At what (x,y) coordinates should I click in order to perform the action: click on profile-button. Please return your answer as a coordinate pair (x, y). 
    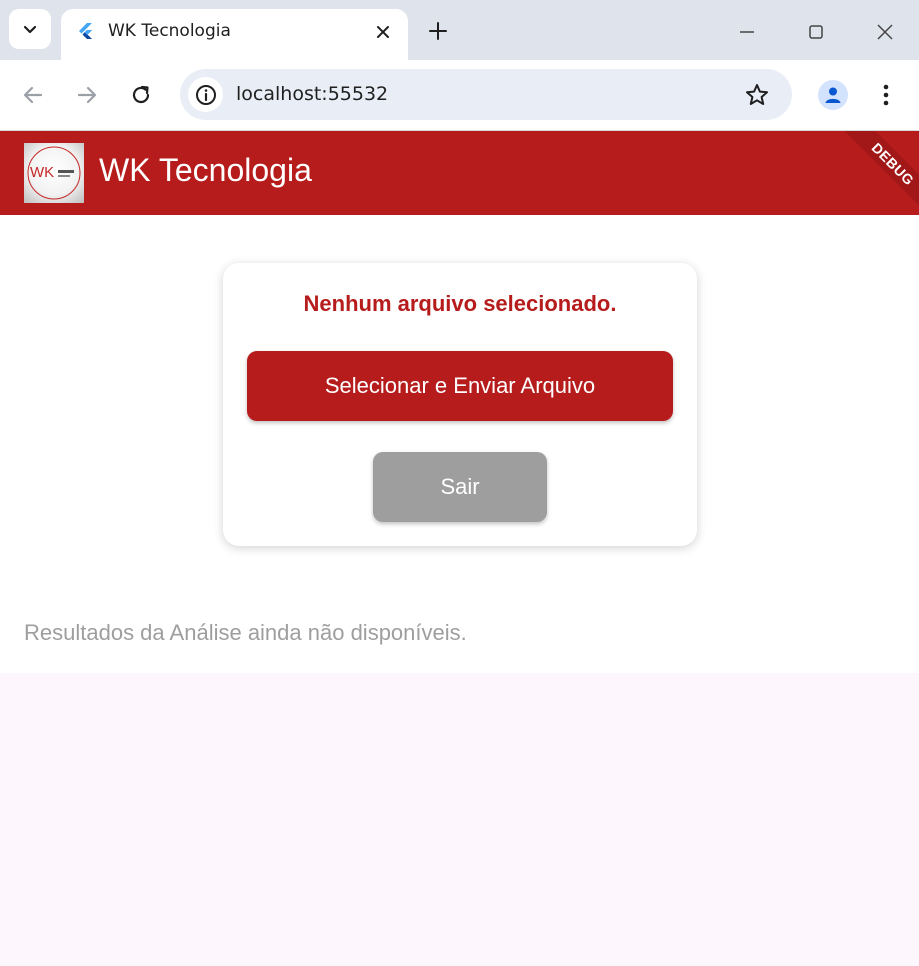
    Looking at the image, I should click on (833, 95).